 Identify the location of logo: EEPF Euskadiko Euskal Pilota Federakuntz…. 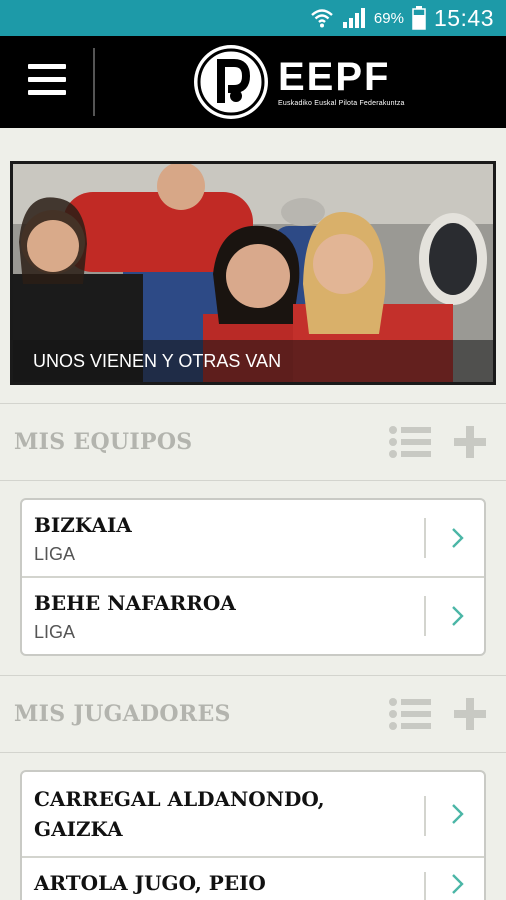
(299, 82).